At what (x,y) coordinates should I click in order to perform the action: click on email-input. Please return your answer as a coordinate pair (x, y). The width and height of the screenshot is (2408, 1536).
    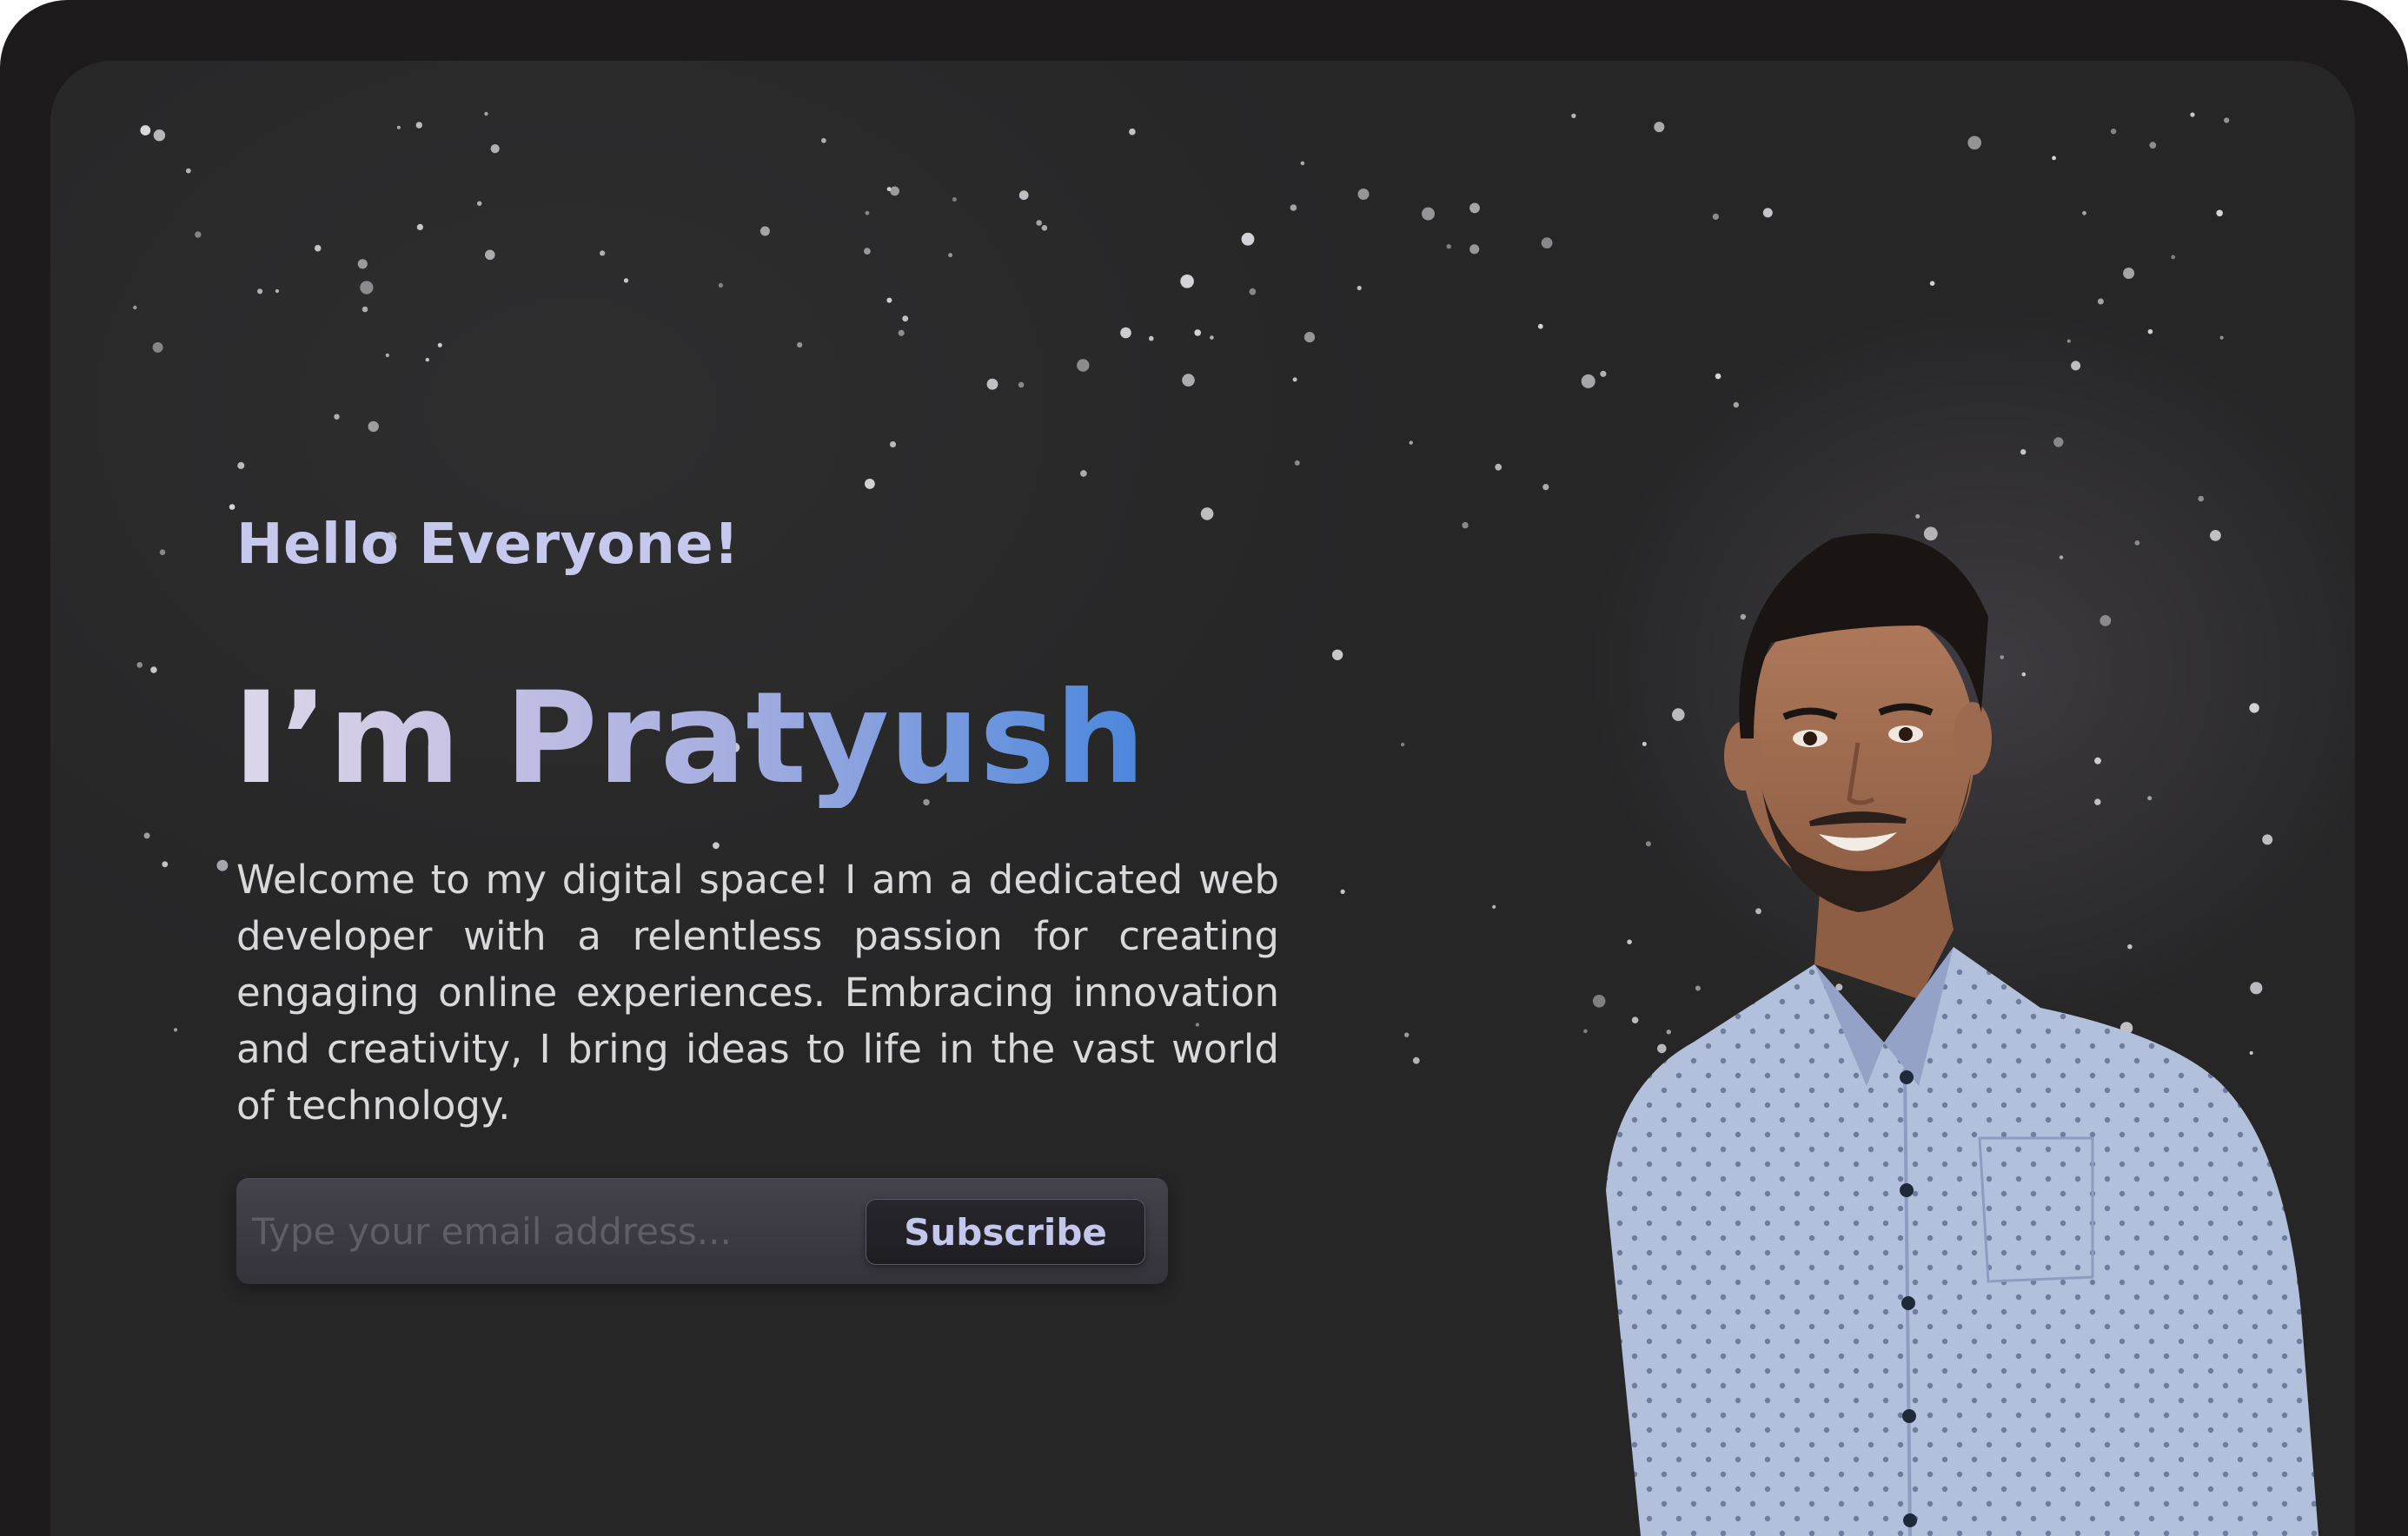
    Looking at the image, I should click on (547, 1231).